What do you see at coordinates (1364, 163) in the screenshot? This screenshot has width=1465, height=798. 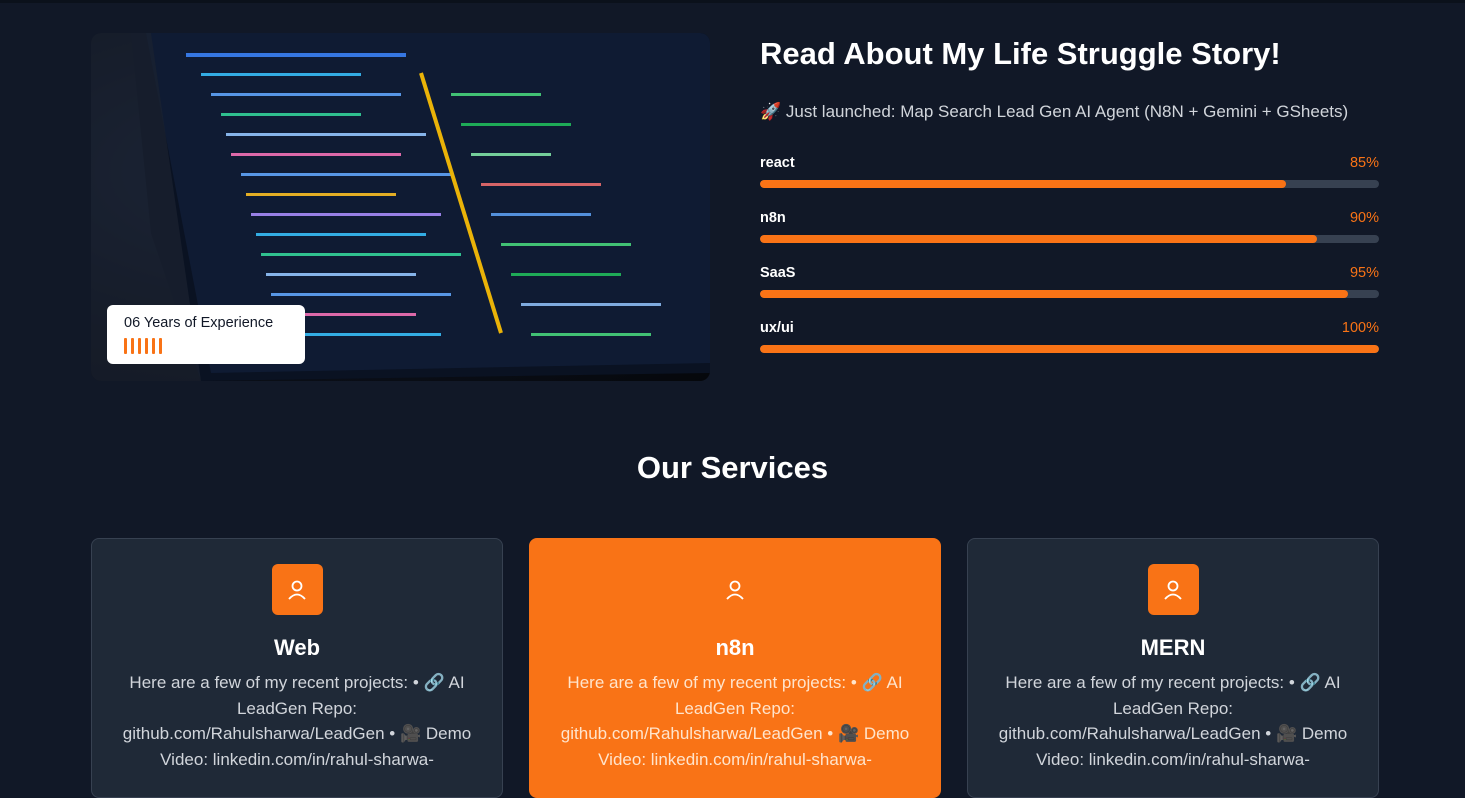 I see `skill-percent: 85%` at bounding box center [1364, 163].